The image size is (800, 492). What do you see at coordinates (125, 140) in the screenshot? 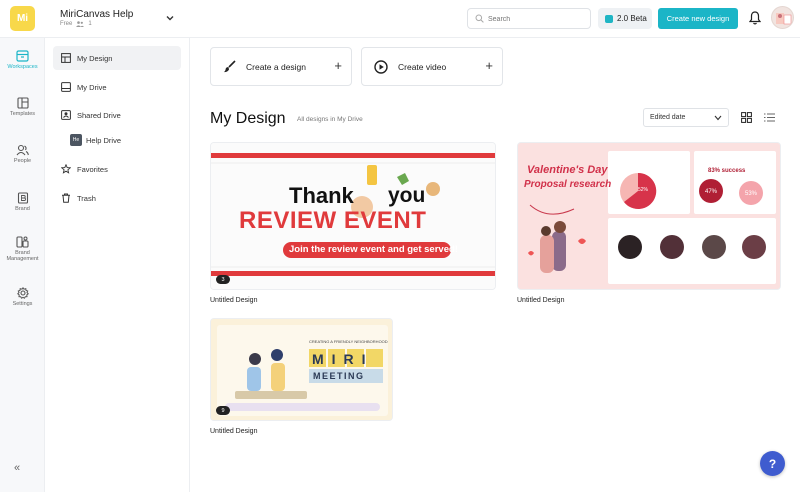
I see `sidebar-item-help-drive: He Help Drive` at bounding box center [125, 140].